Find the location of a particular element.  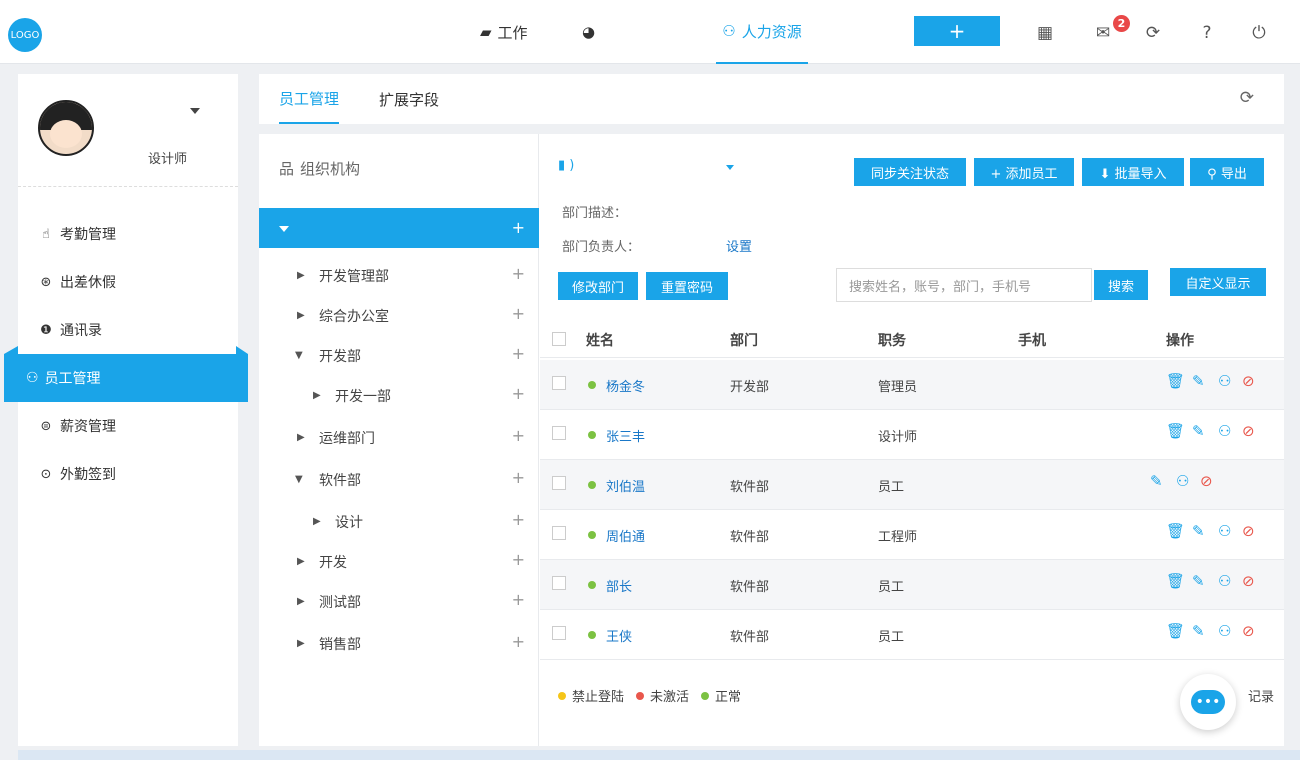

quick-add-button: + is located at coordinates (957, 31).